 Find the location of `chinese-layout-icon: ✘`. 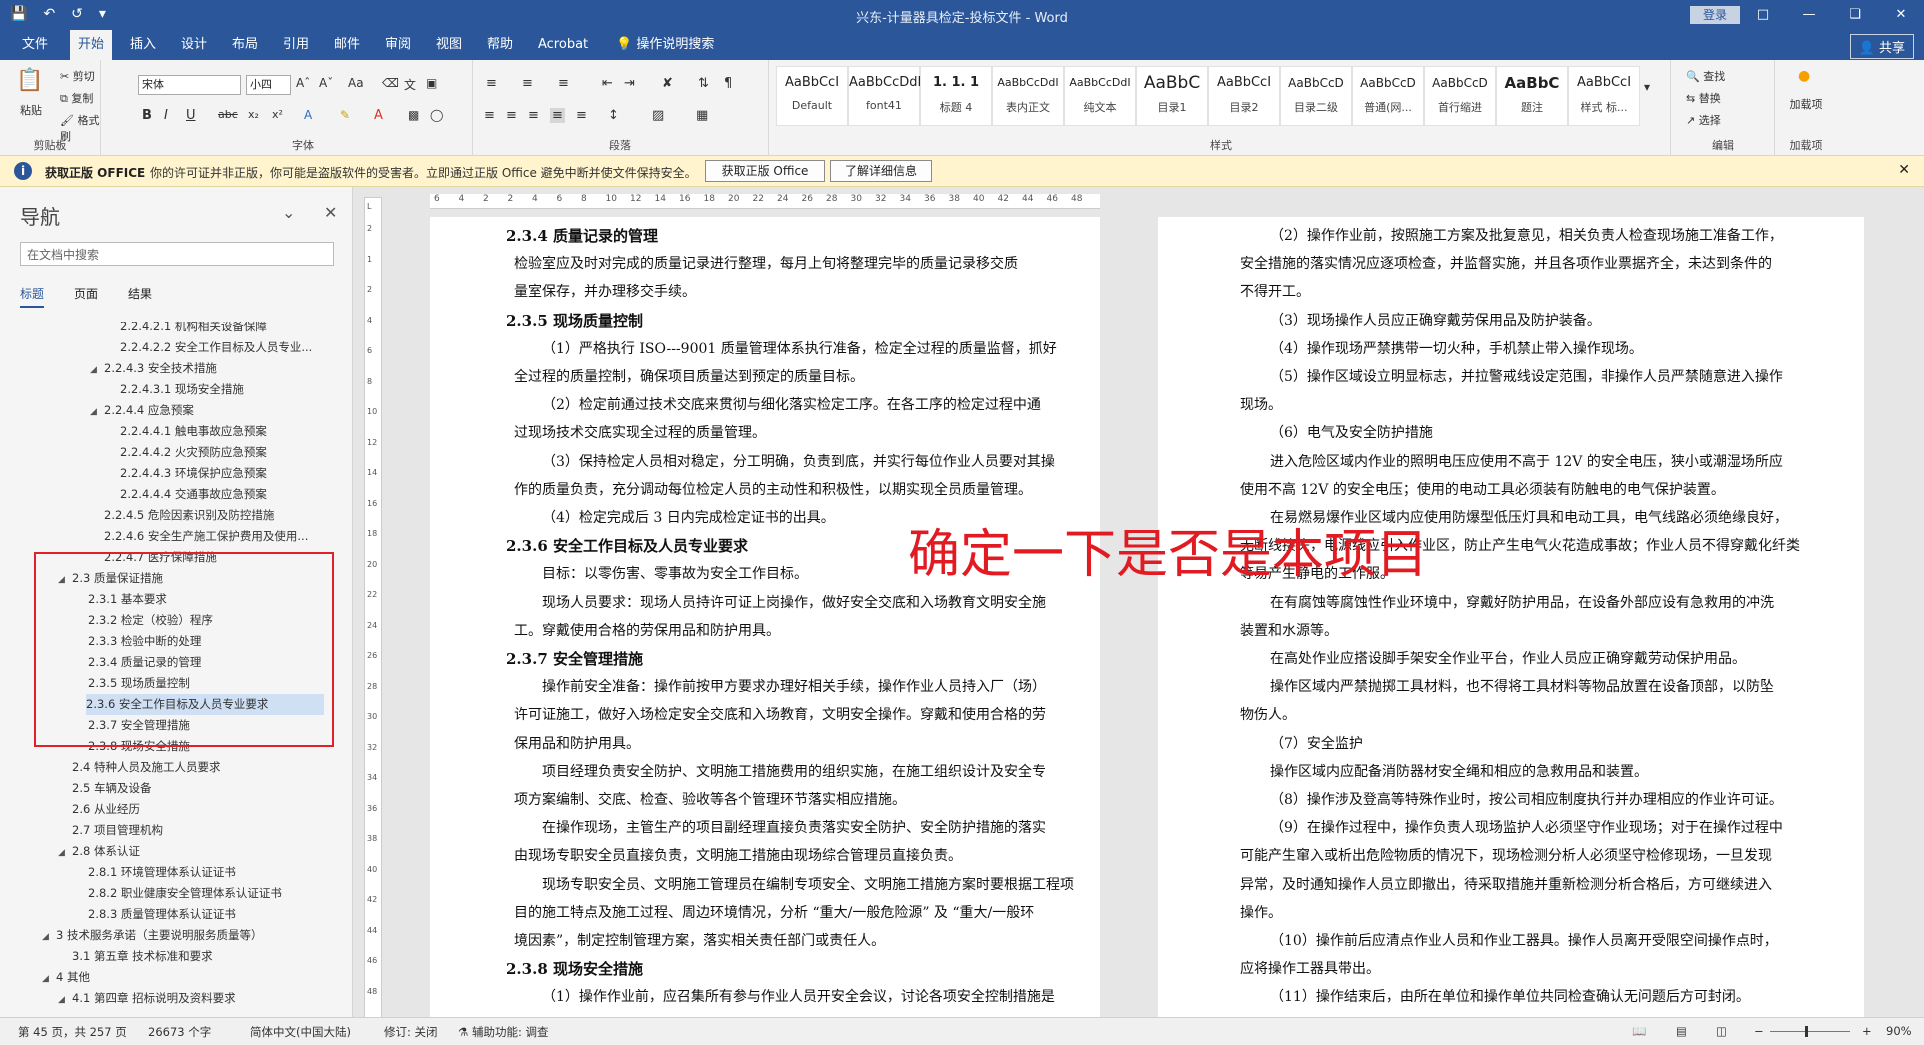

chinese-layout-icon: ✘ is located at coordinates (667, 83).